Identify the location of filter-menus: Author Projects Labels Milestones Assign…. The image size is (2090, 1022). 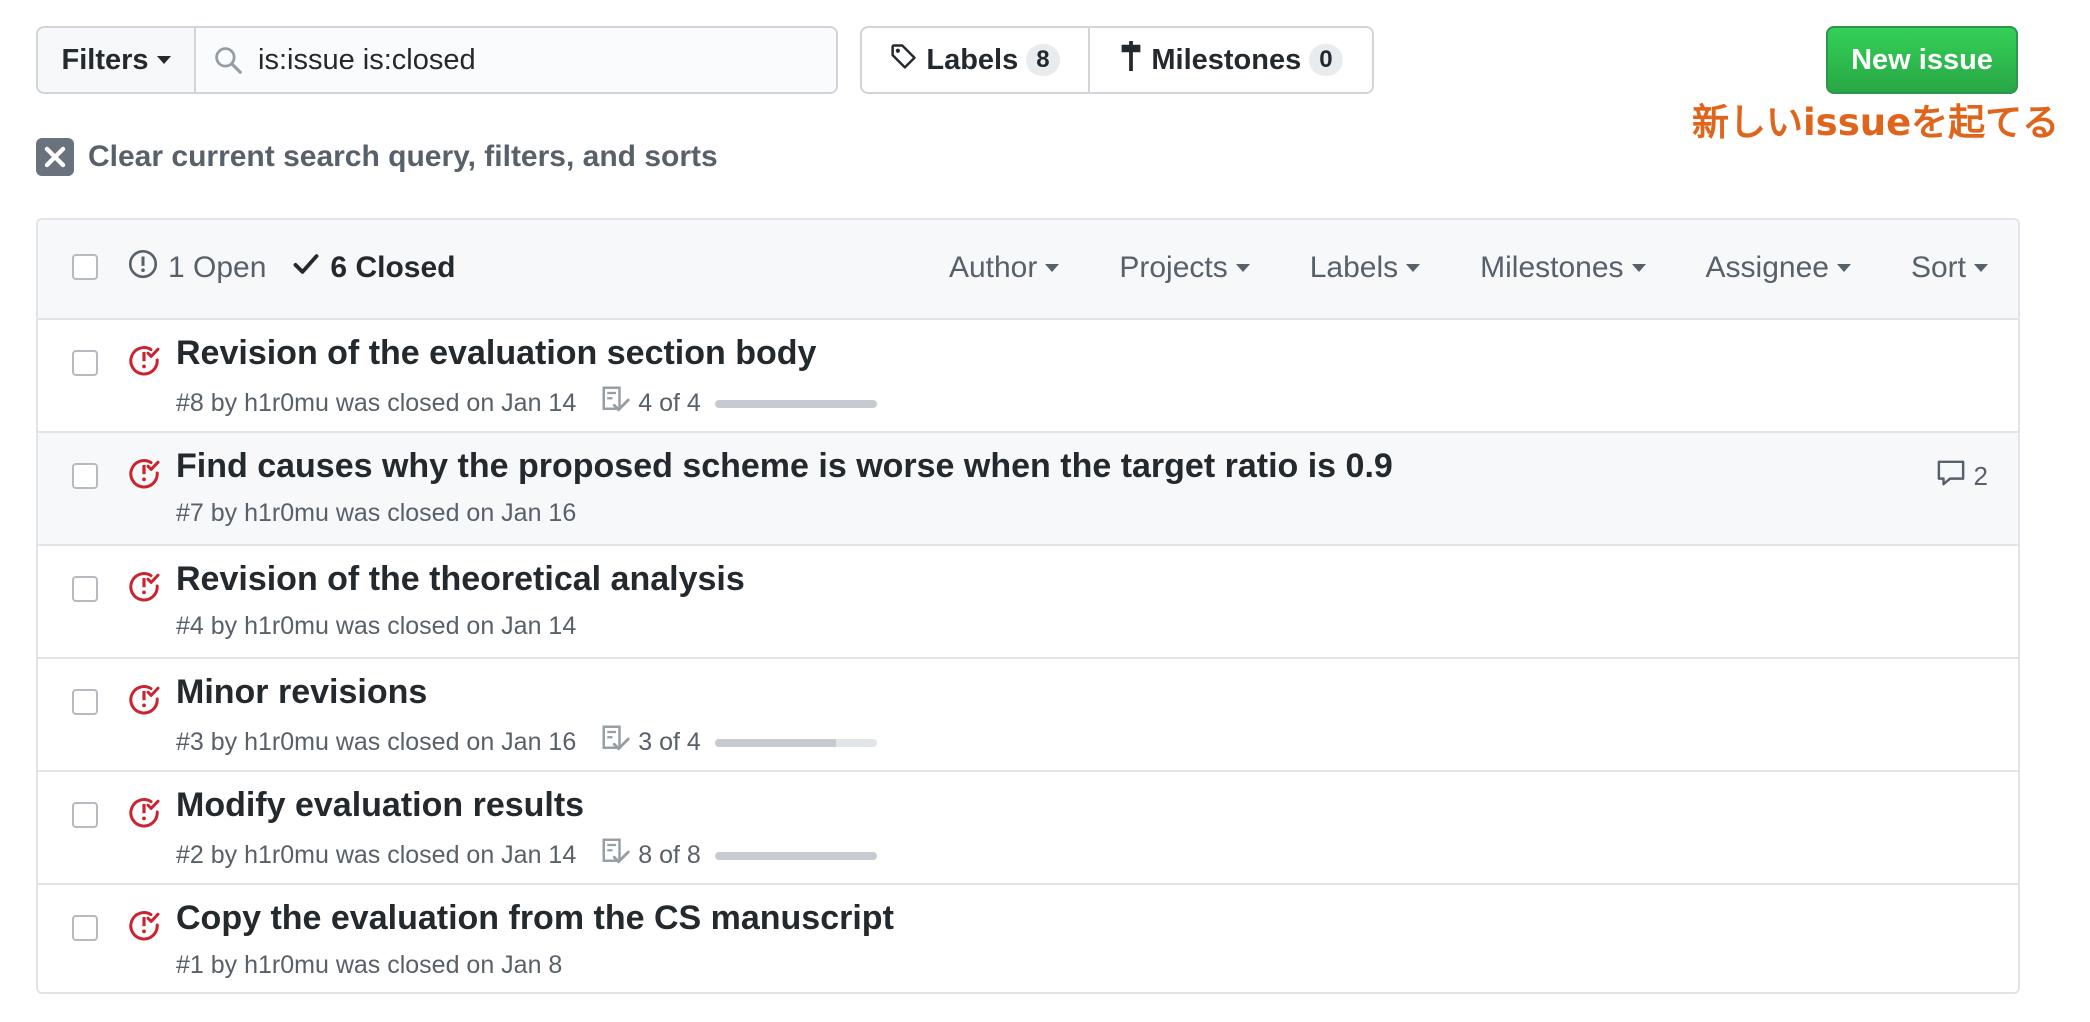
(1468, 268).